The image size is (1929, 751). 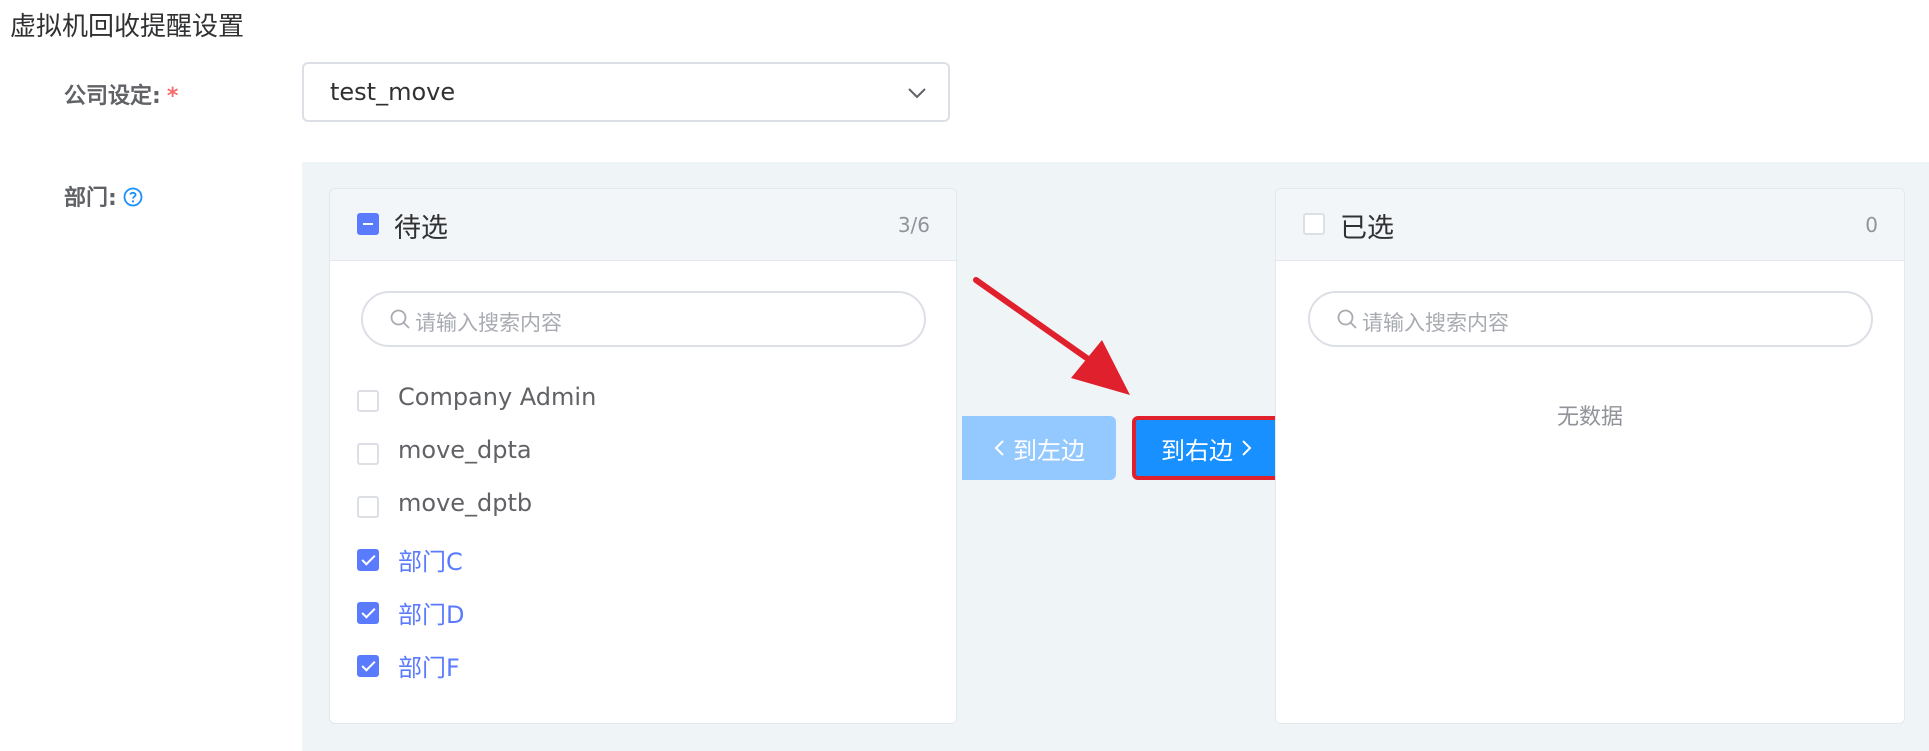 I want to click on company-select-value: test_move, so click(x=393, y=92).